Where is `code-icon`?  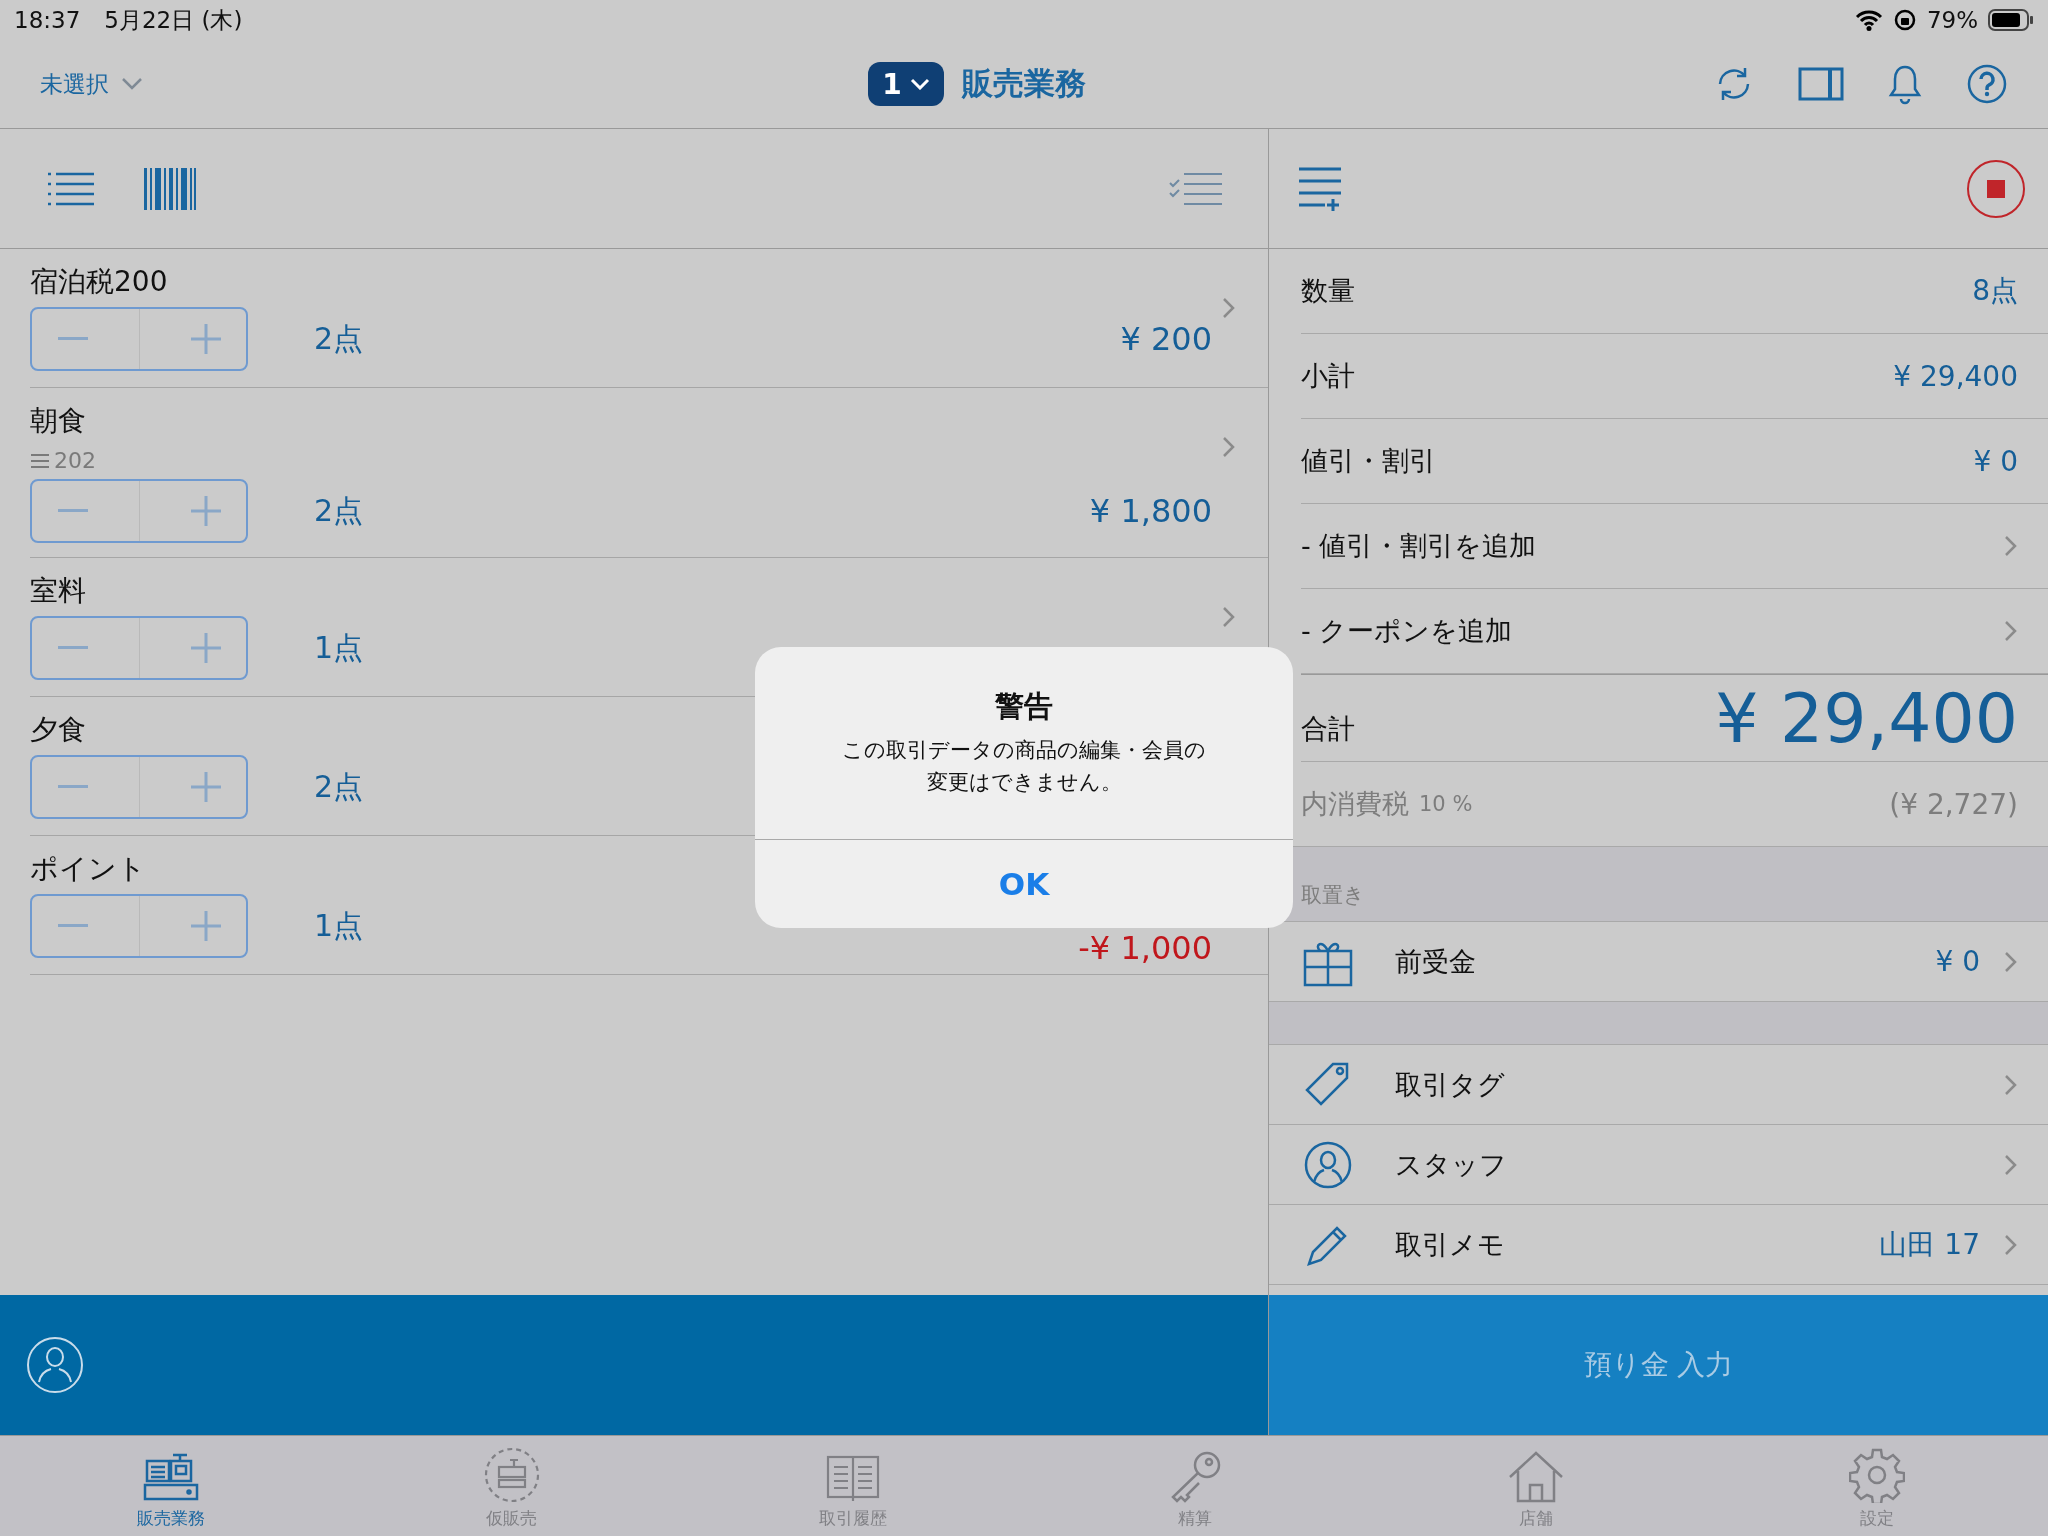
code-icon is located at coordinates (40, 460).